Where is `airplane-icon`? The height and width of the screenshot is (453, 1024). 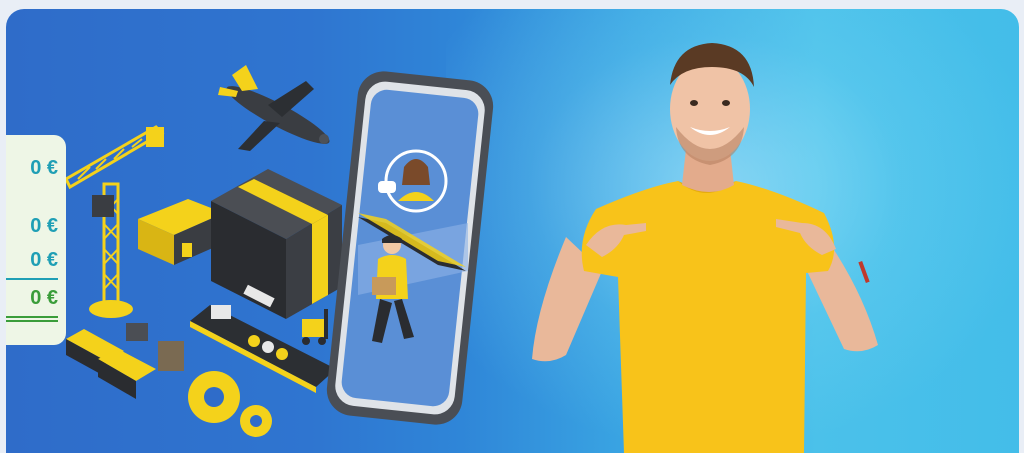 airplane-icon is located at coordinates (274, 108).